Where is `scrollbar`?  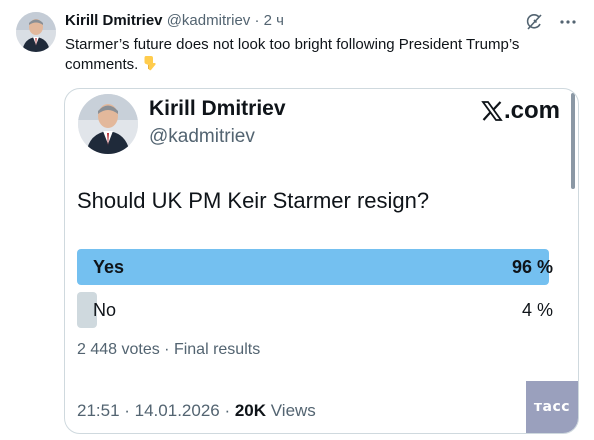
scrollbar is located at coordinates (573, 141).